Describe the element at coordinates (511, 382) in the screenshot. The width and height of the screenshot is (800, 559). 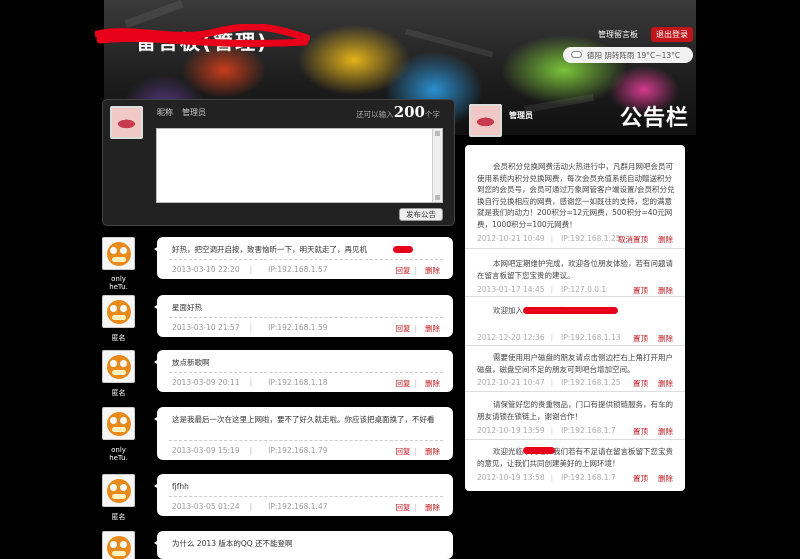
I see `timestamp: 2012-10-21 10:47` at that location.